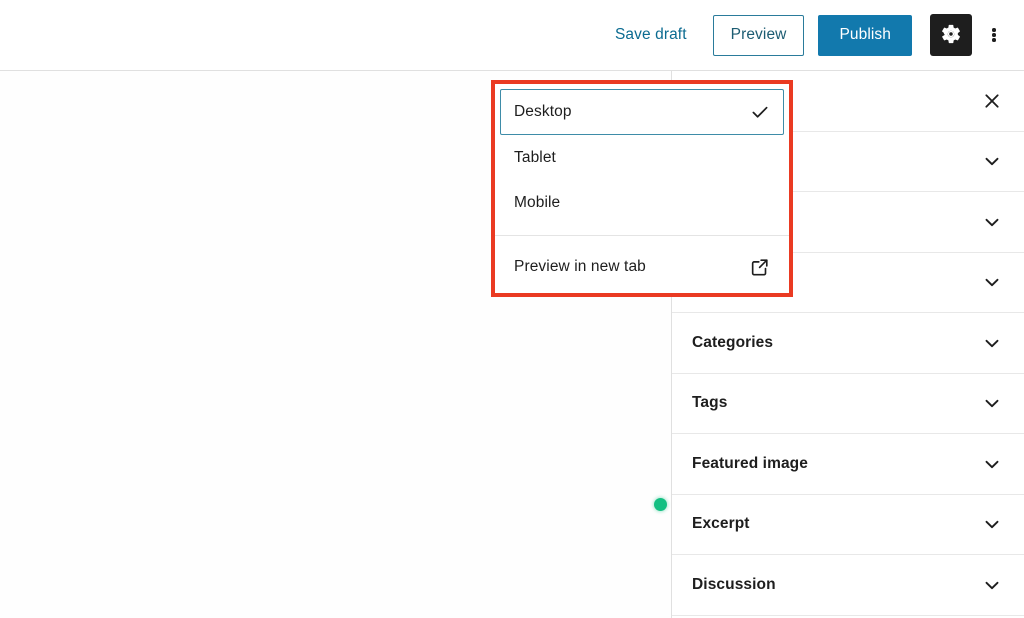 This screenshot has height=618, width=1024. What do you see at coordinates (865, 35) in the screenshot?
I see `publish-button: Publish` at bounding box center [865, 35].